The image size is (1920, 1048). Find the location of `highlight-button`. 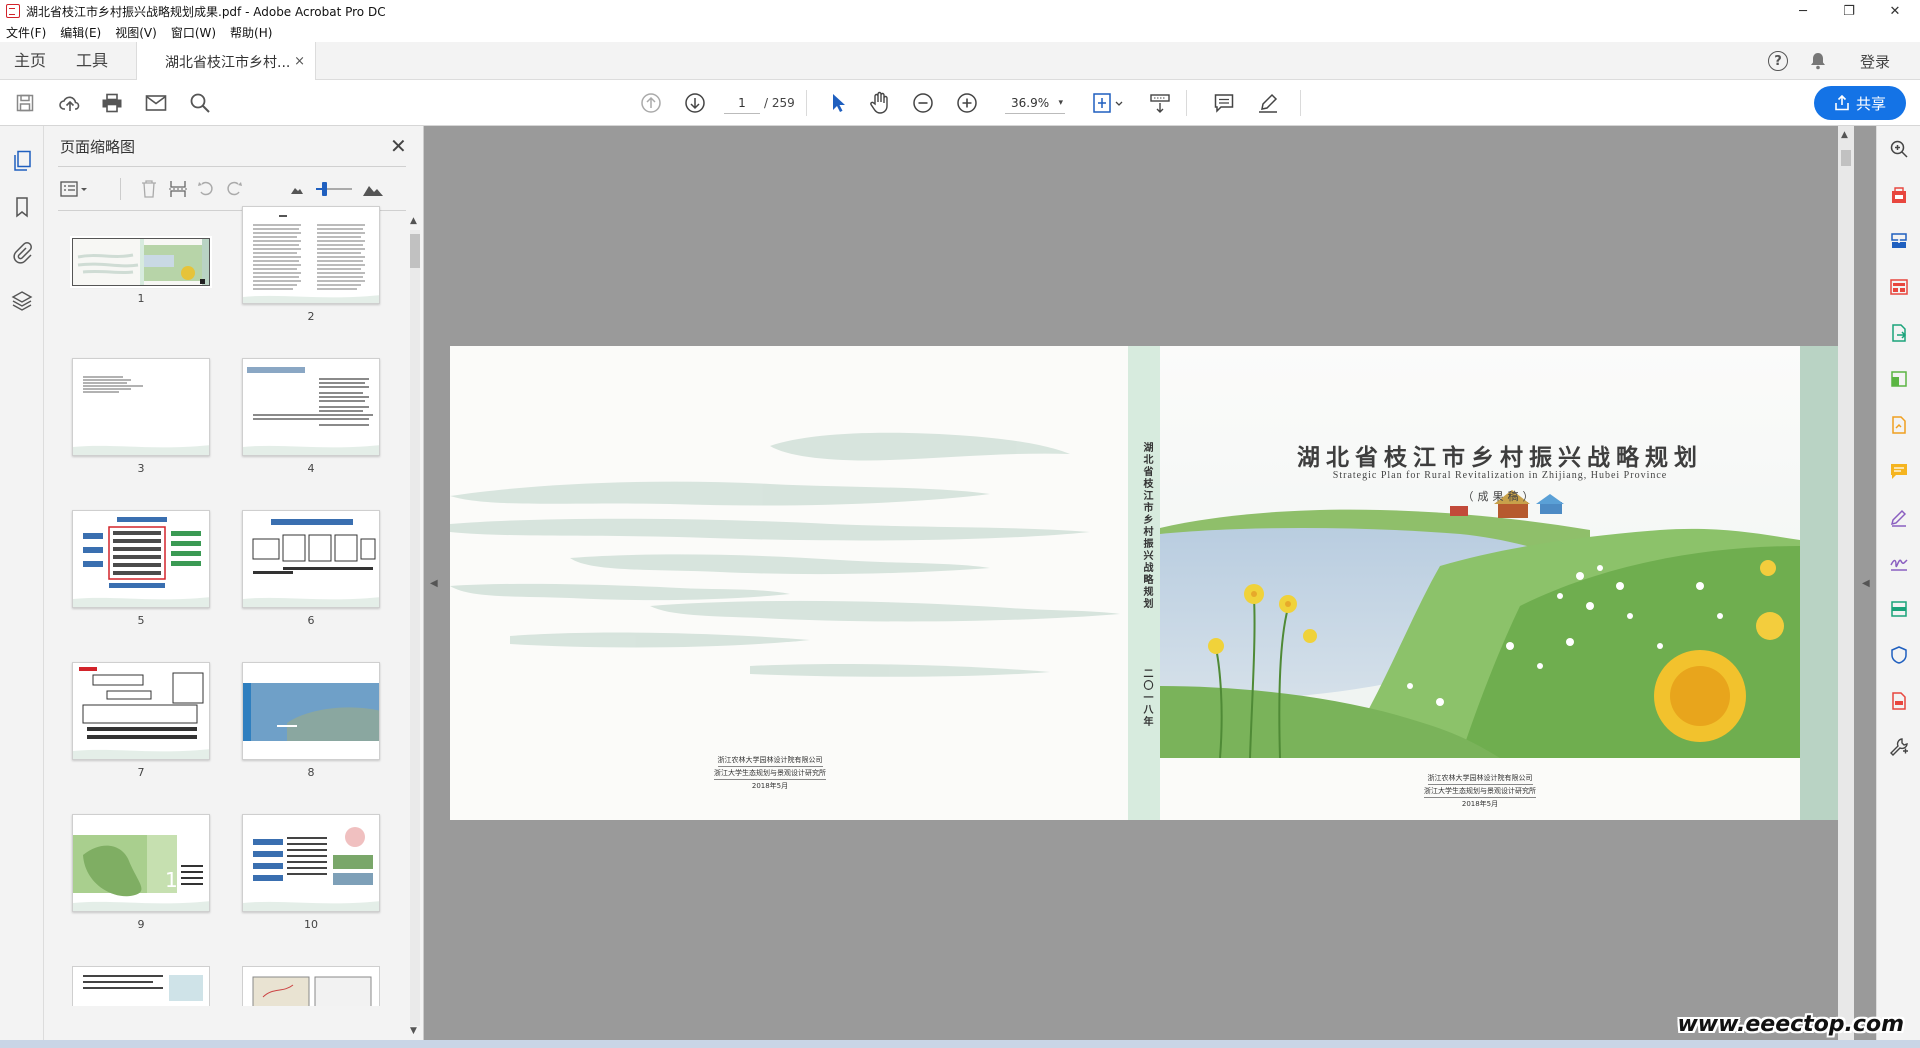

highlight-button is located at coordinates (1268, 103).